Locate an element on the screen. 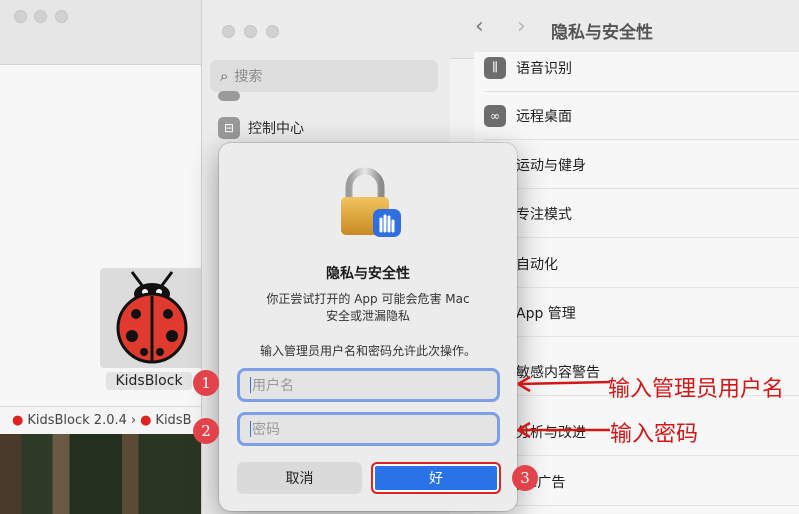 The width and height of the screenshot is (799, 514). path-bar: ● KidsBlock 2.0.4 › ● KidsB is located at coordinates (105, 420).